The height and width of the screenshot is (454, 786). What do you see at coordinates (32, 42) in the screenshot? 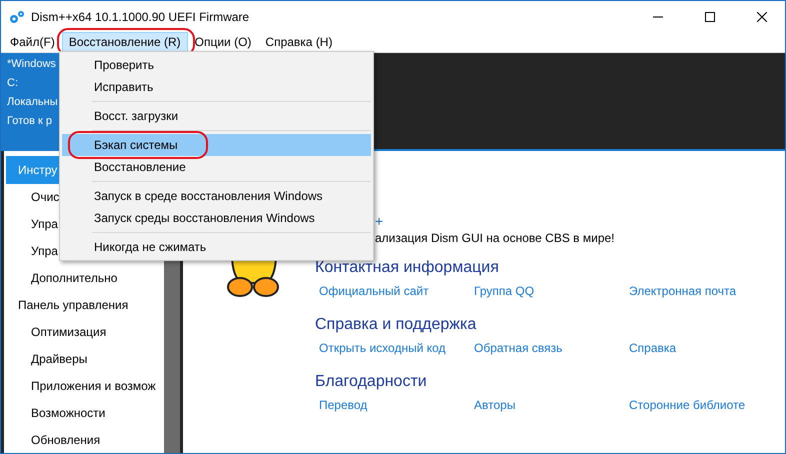
I see `menu-item: Файл(F)` at bounding box center [32, 42].